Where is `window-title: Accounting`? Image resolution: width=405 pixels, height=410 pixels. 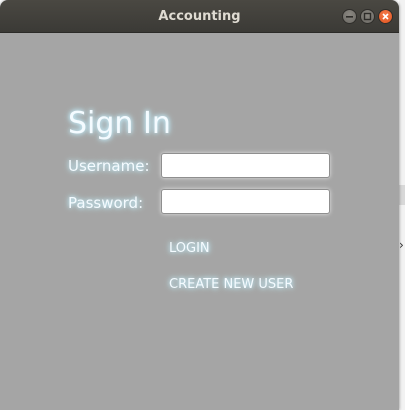 window-title: Accounting is located at coordinates (199, 16).